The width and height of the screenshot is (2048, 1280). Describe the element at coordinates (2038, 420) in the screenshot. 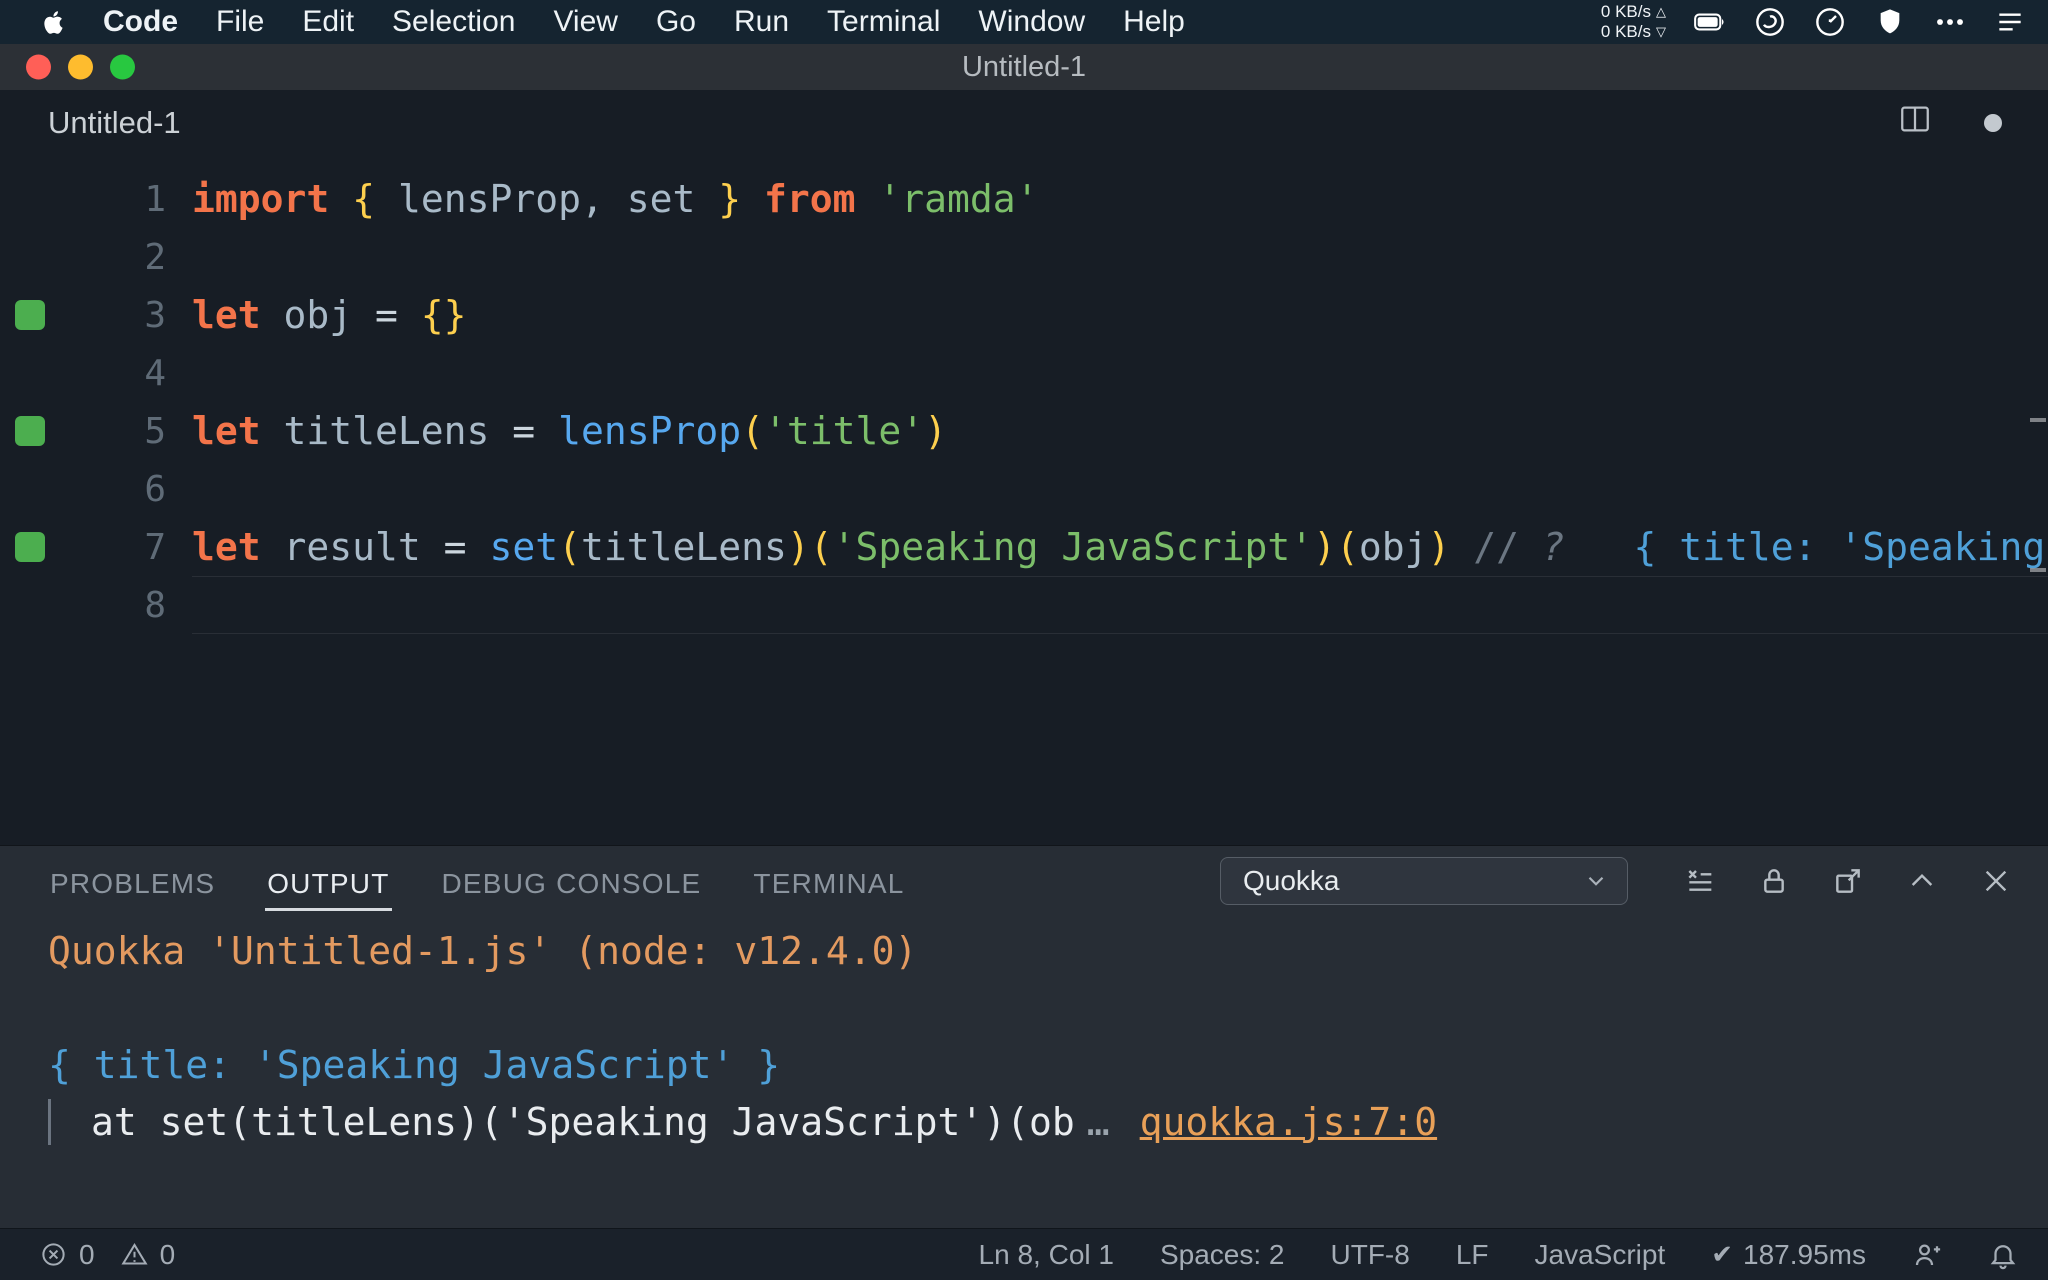

I see `overview-ruler-mark` at that location.